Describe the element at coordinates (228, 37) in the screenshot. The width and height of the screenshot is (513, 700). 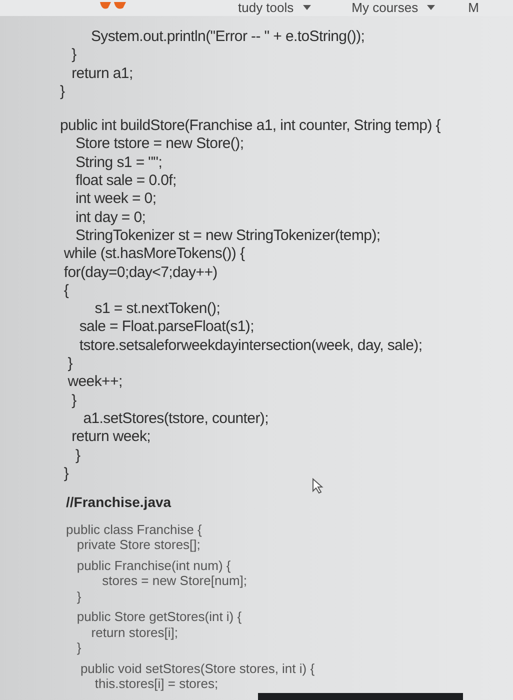
I see `code-line: System.out.println("Error -- " + e.toString());` at that location.